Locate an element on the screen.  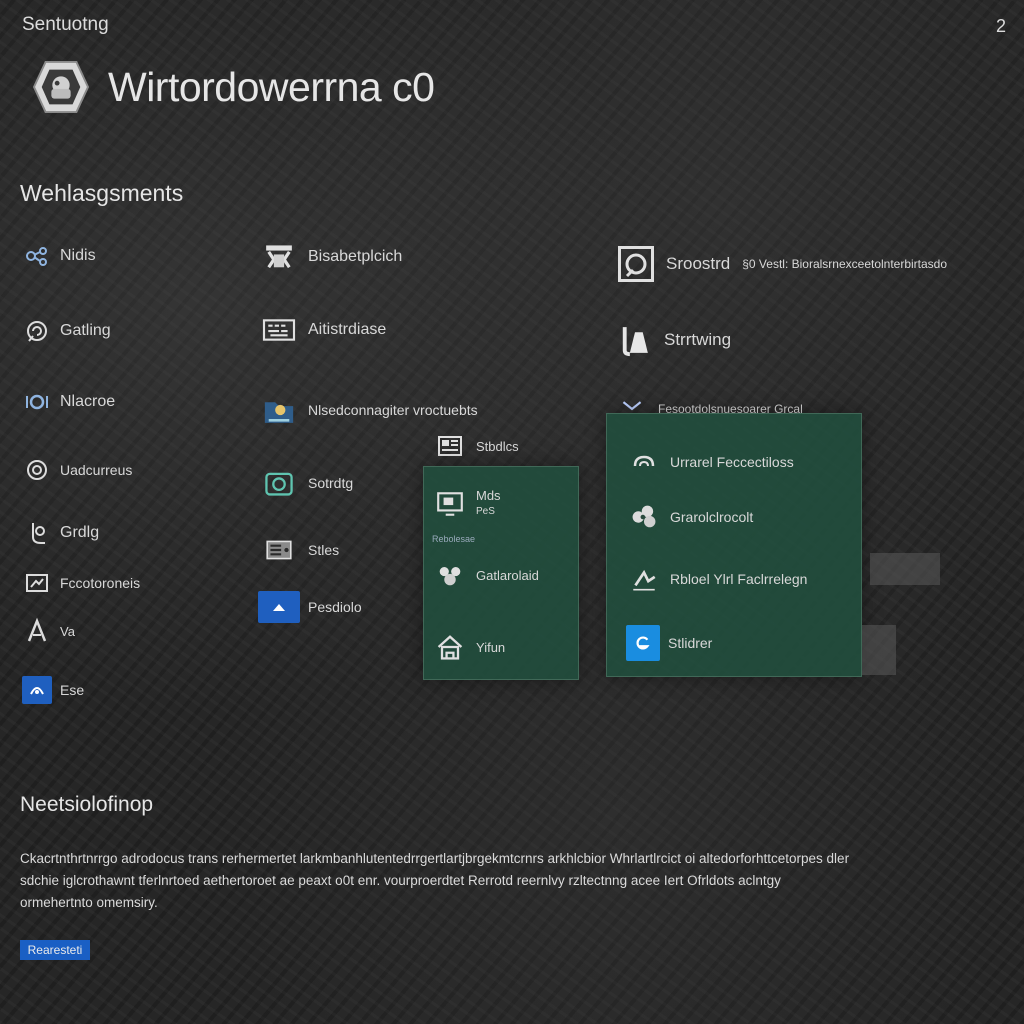
panel-item-rbloel: Rbloel Ylrl Faclrrelegn is located at coordinates (716, 579).